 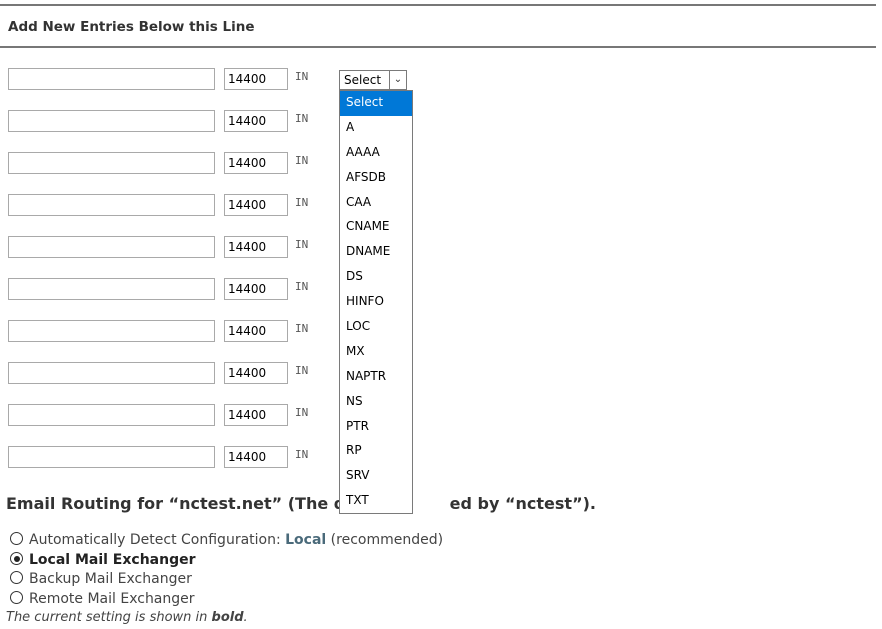 I want to click on current-setting-note: The current setting is shown in bold., so click(x=127, y=617).